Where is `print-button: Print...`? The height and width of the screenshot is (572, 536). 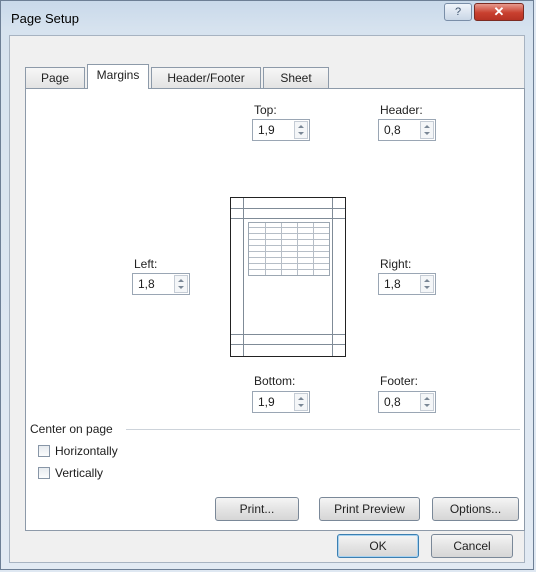 print-button: Print... is located at coordinates (257, 509).